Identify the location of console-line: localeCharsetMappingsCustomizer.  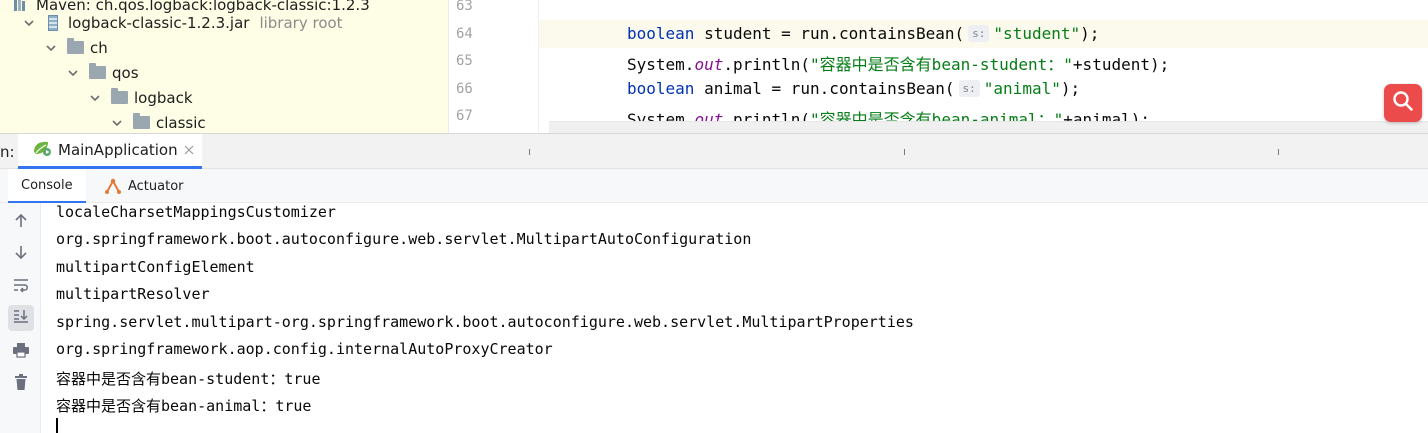
(196, 212).